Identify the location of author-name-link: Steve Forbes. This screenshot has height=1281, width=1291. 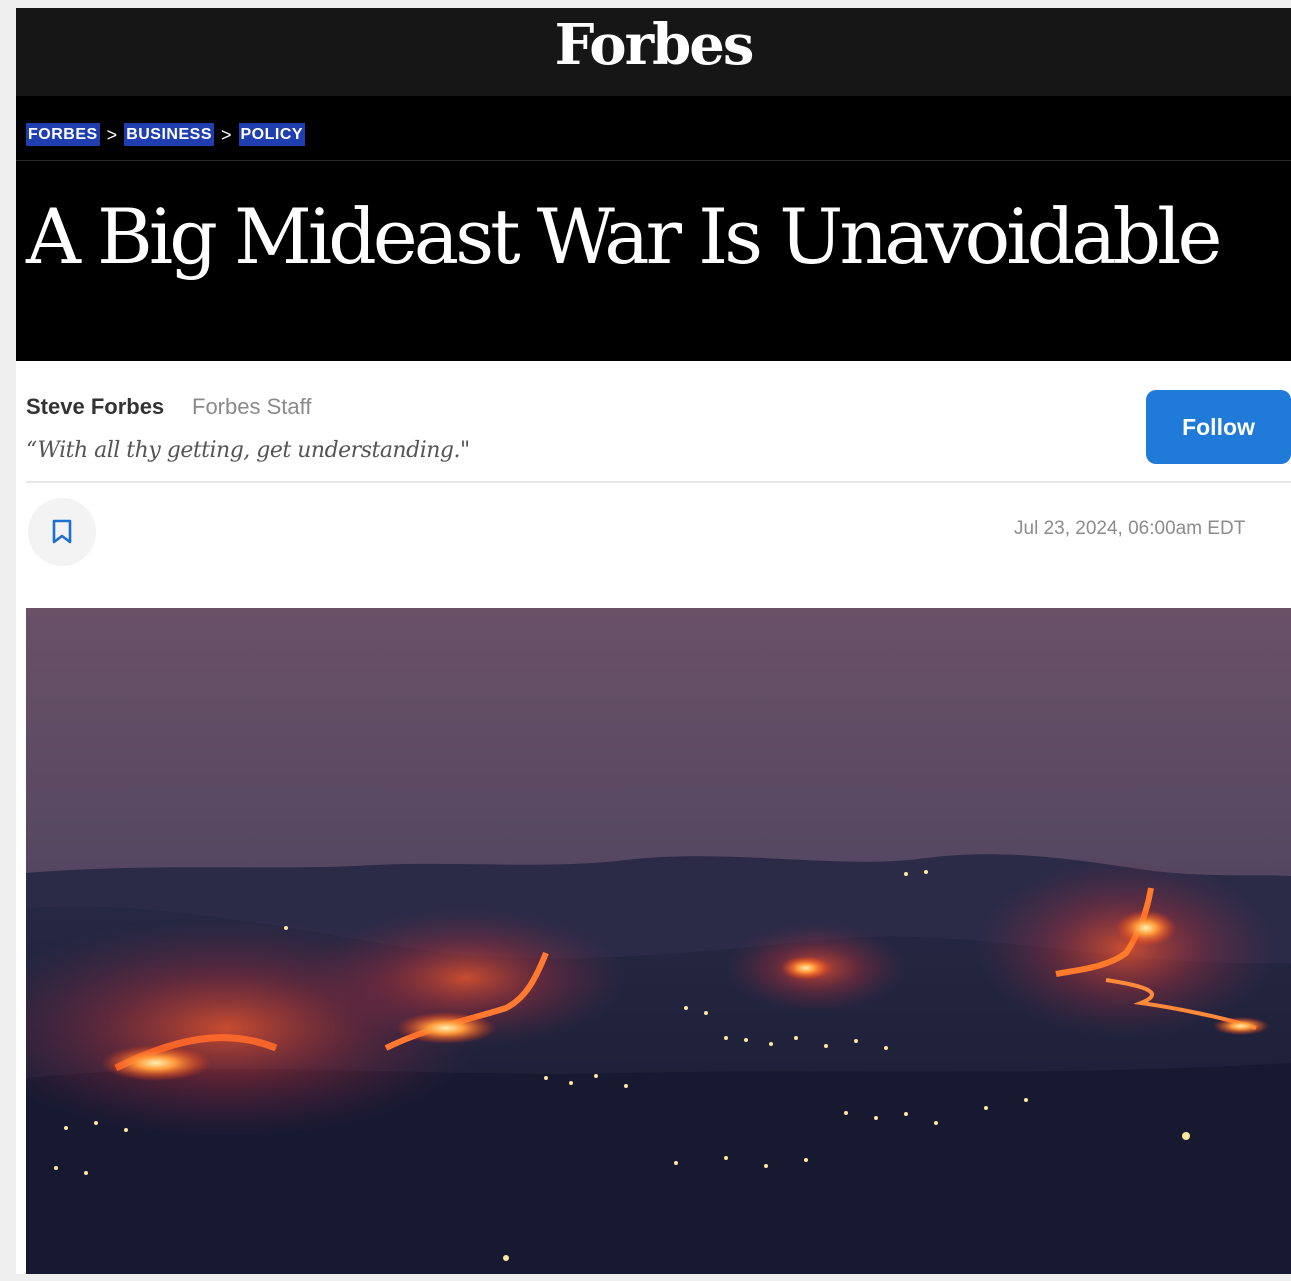
(95, 407).